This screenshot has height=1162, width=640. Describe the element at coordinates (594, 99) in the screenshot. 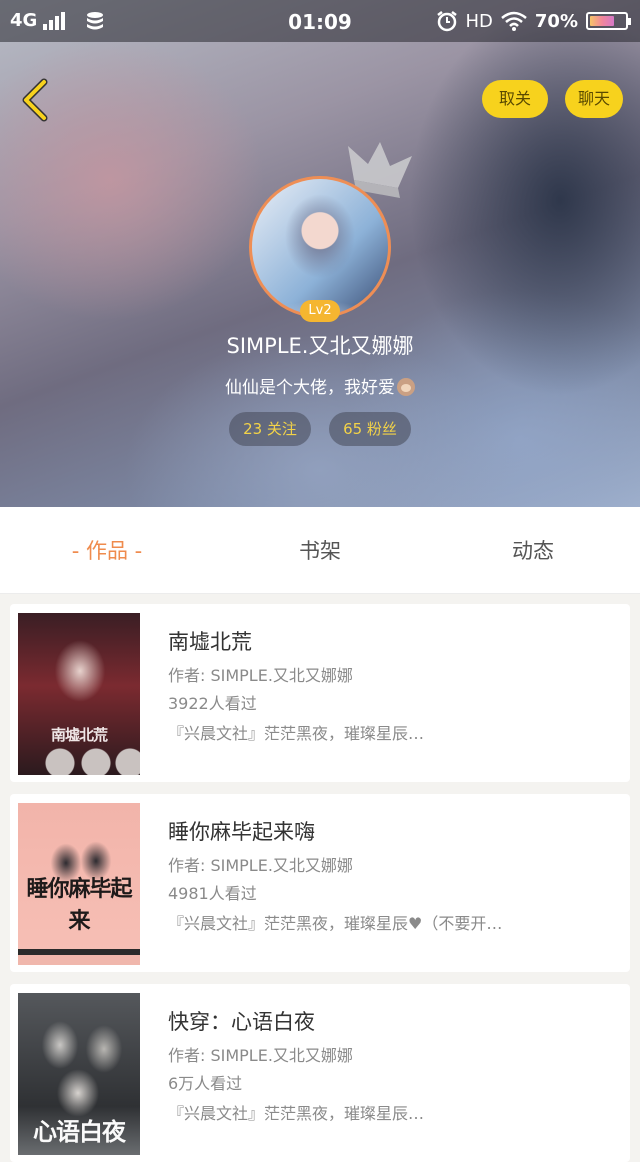

I see `chat-button: 聊天` at that location.